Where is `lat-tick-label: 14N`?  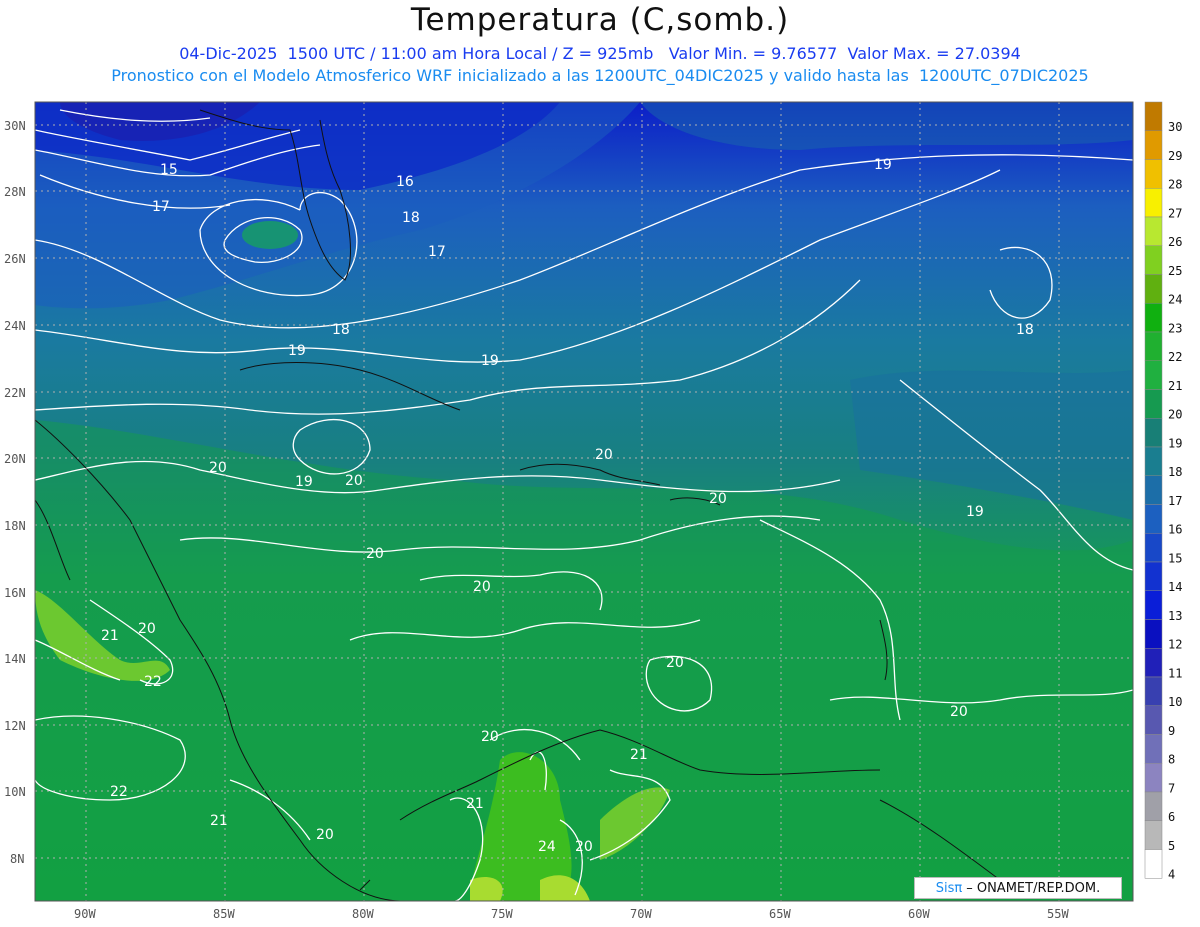
lat-tick-label: 14N is located at coordinates (15, 659).